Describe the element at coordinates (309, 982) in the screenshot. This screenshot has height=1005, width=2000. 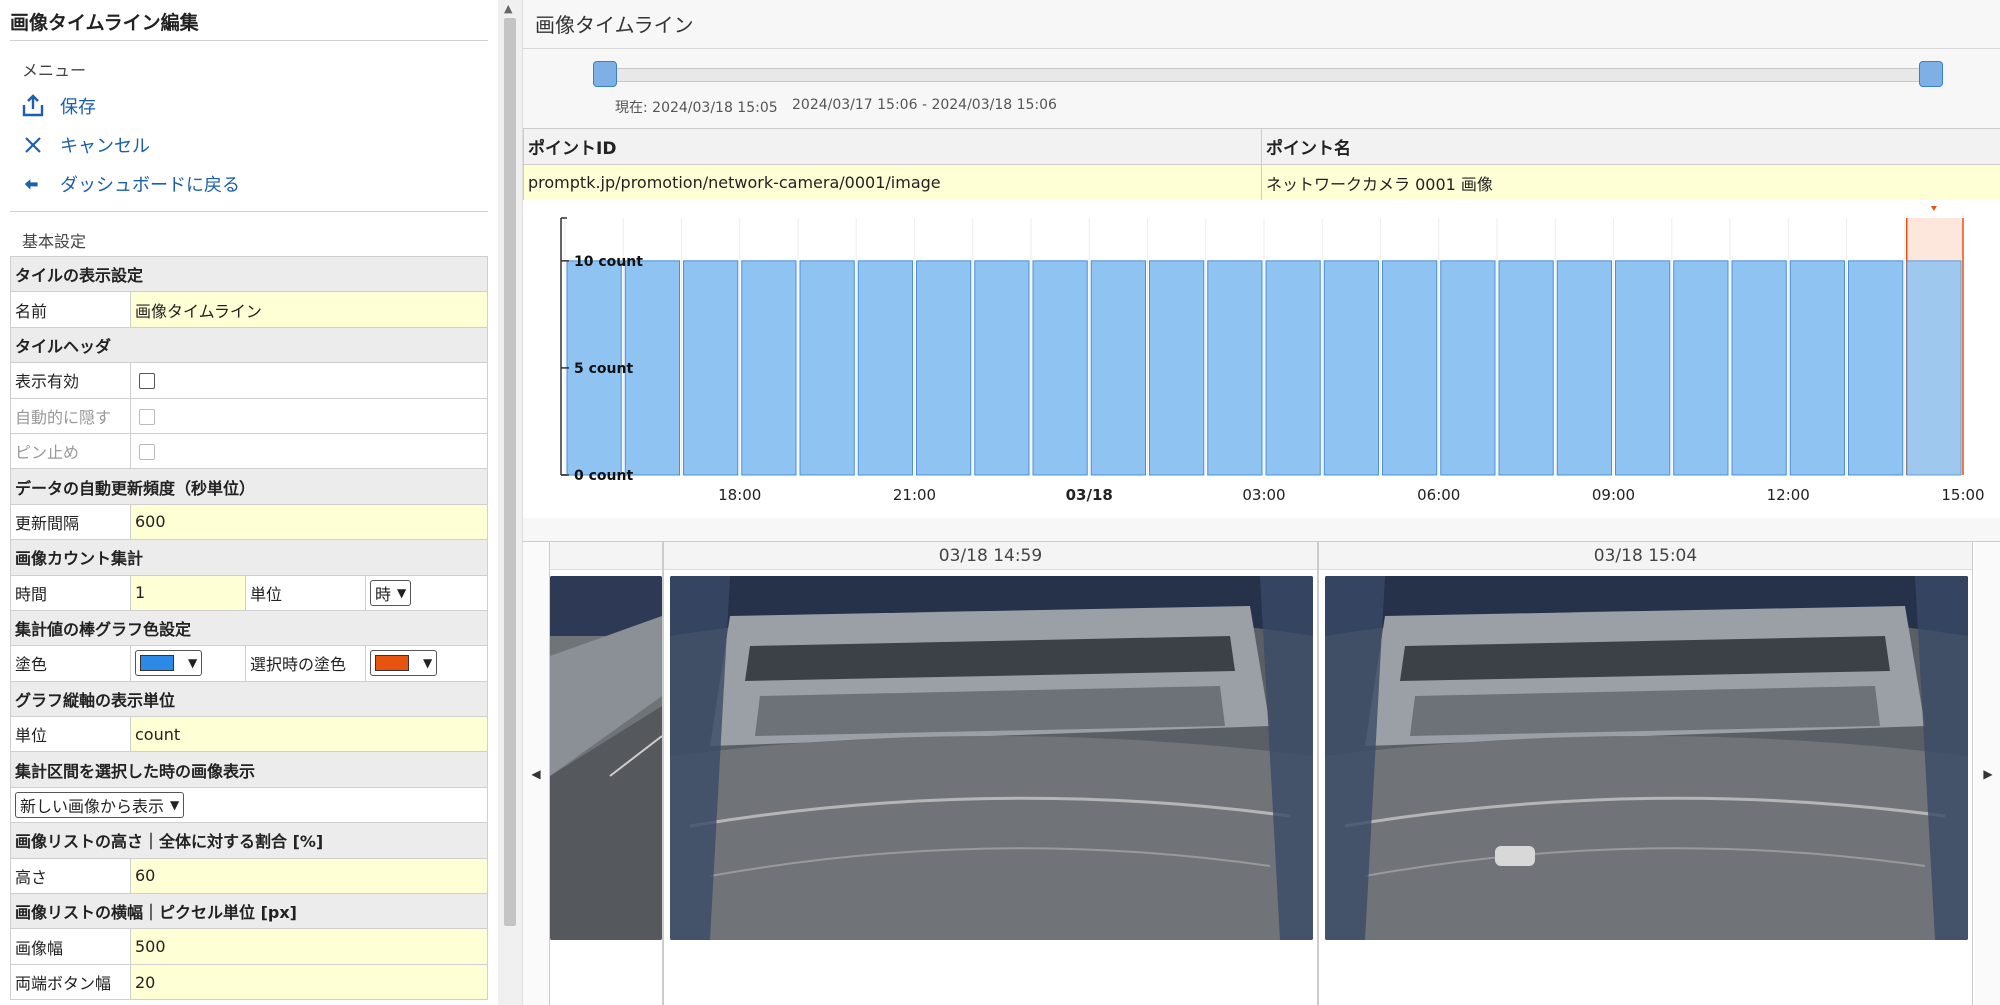
I see `edge-button-width-field: 20` at that location.